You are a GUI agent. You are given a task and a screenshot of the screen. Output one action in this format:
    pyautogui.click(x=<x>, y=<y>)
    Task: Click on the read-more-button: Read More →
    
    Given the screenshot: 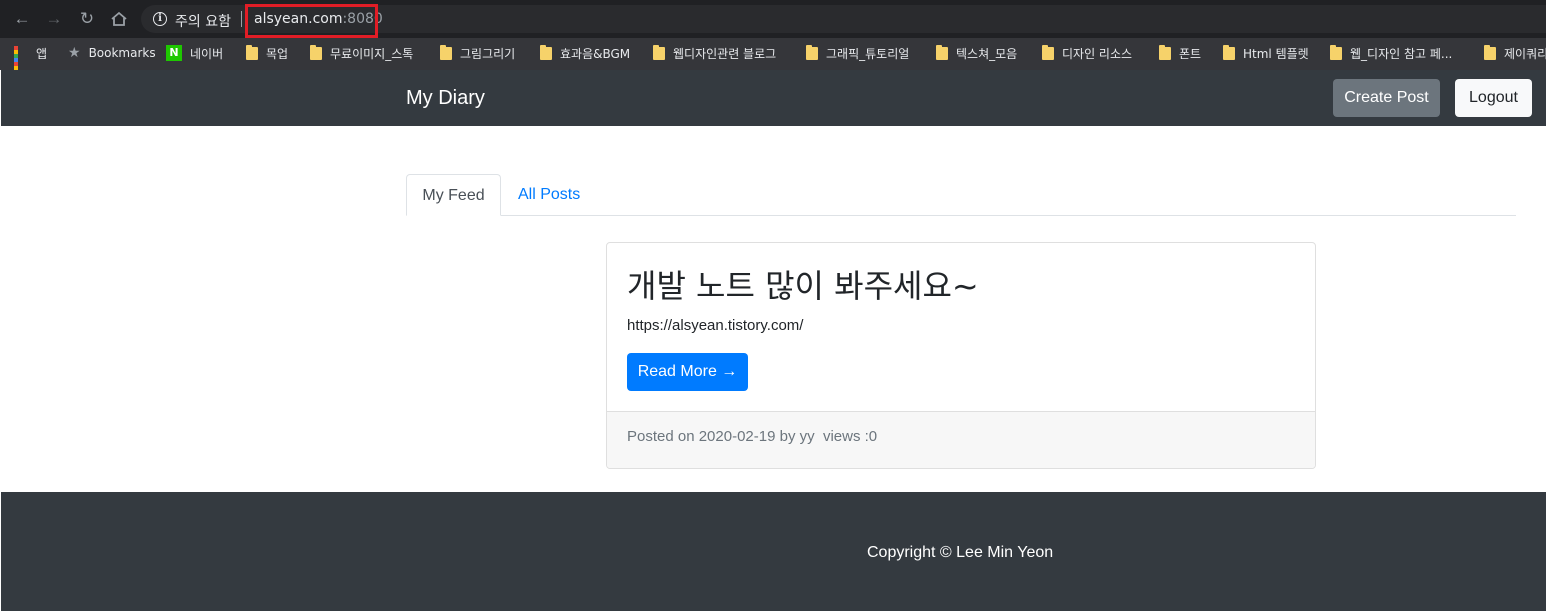 What is the action you would take?
    pyautogui.click(x=687, y=372)
    